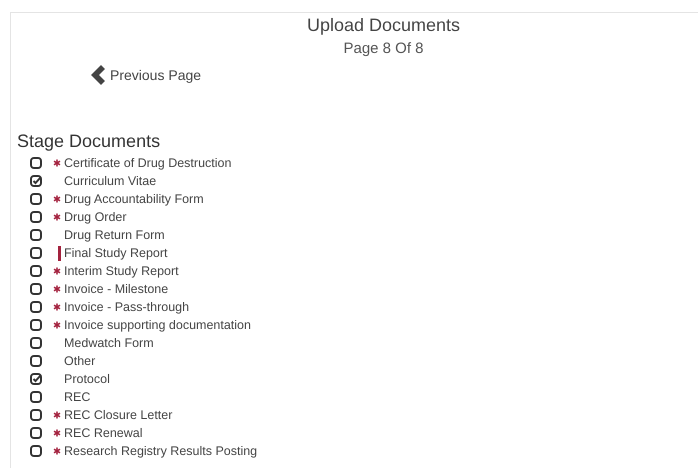  I want to click on document-label: Final Study Report, so click(116, 253).